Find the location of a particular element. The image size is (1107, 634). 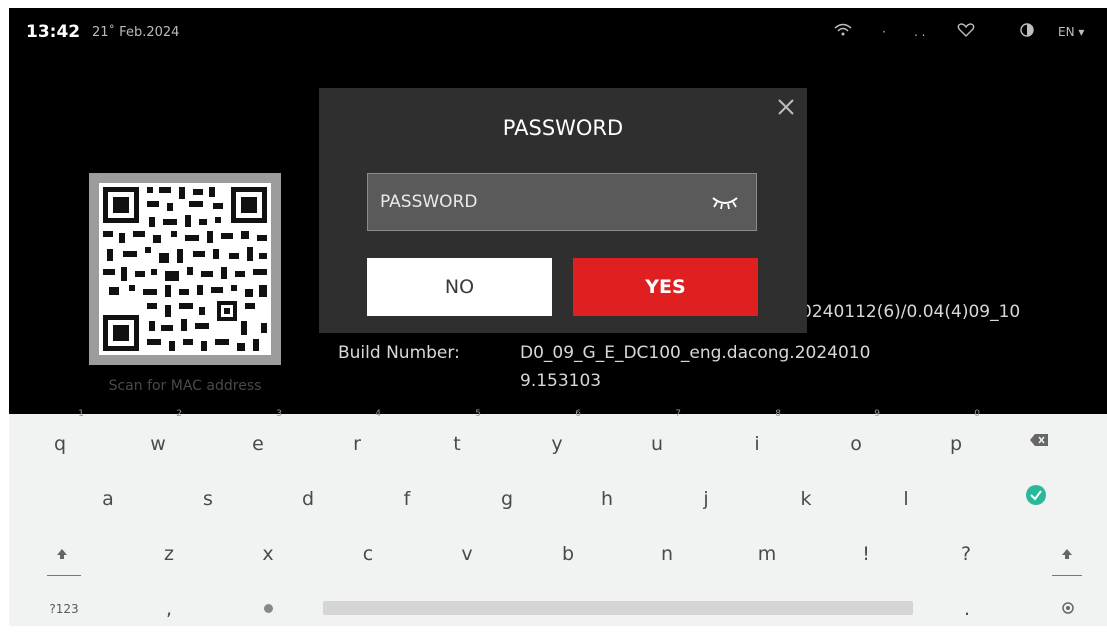

key-z: z is located at coordinates (169, 554).